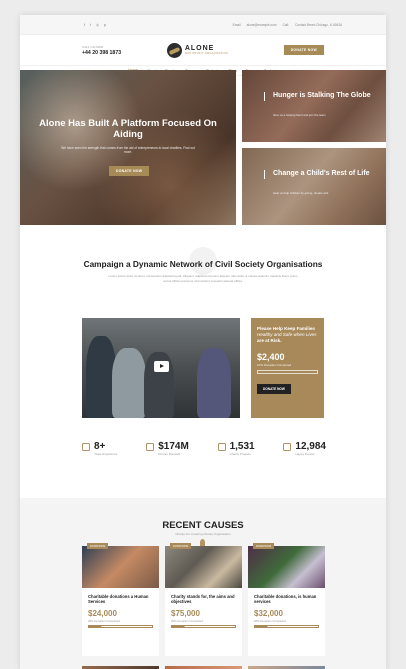  I want to click on stat-label: Charity Projects, so click(240, 454).